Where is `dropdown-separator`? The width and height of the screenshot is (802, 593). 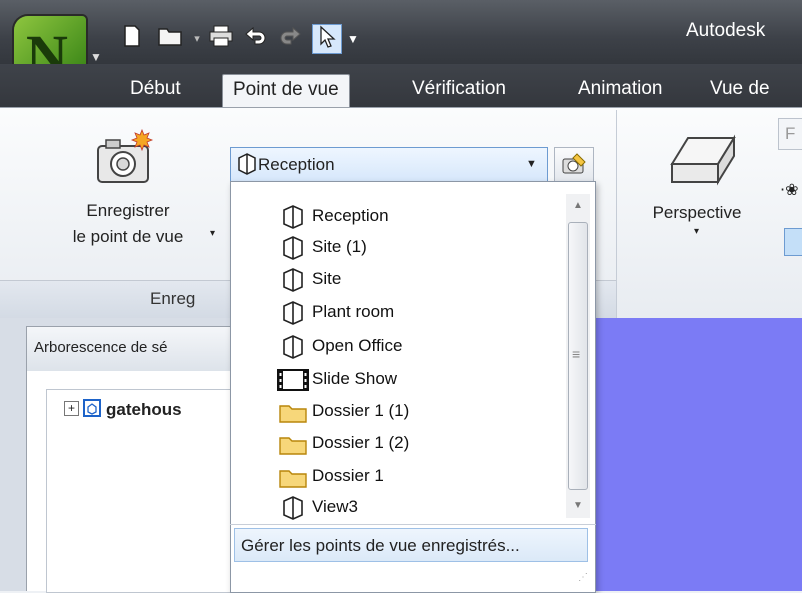
dropdown-separator is located at coordinates (413, 524).